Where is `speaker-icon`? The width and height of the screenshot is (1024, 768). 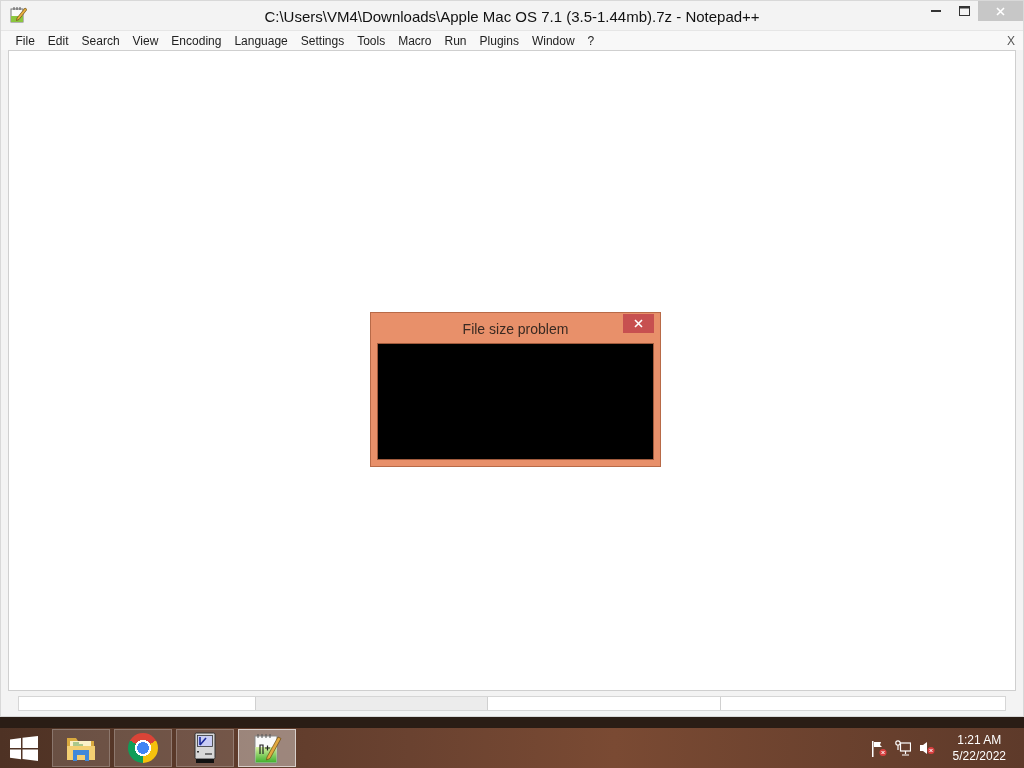
speaker-icon is located at coordinates (926, 748).